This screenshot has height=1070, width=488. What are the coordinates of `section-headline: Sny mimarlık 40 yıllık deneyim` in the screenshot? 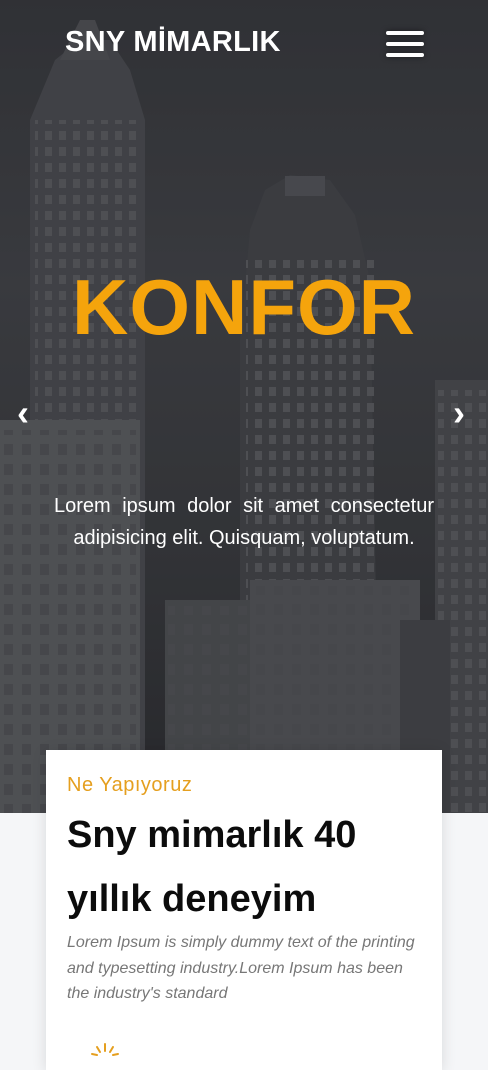 It's located at (212, 867).